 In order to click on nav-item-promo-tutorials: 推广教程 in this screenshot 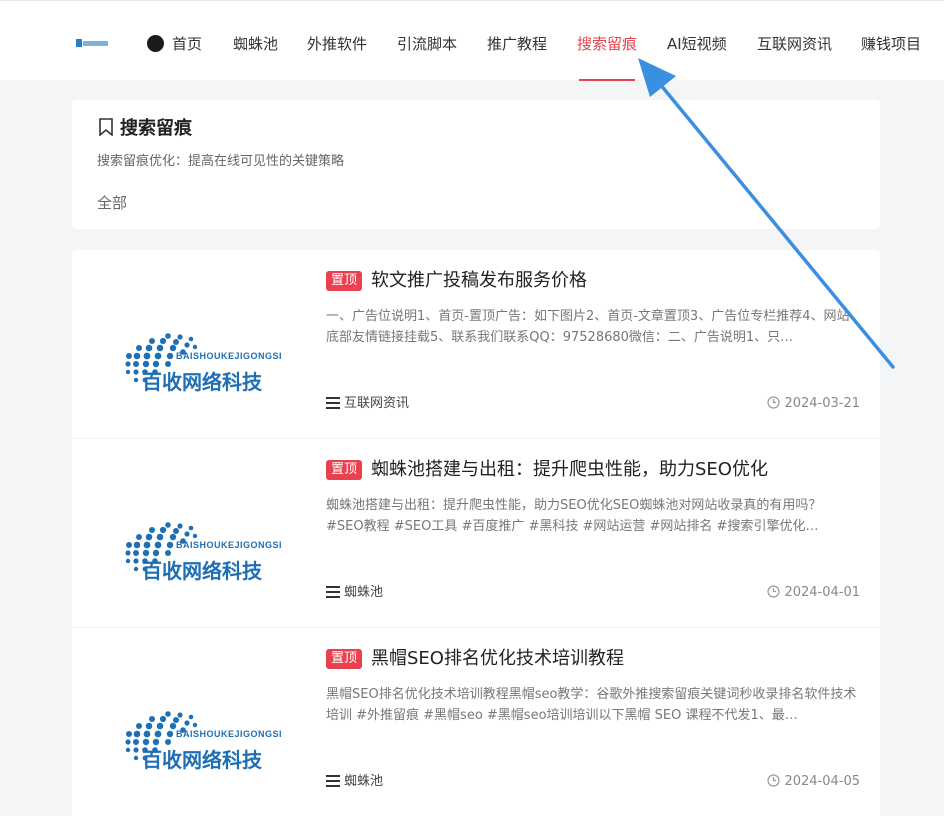, I will do `click(517, 44)`.